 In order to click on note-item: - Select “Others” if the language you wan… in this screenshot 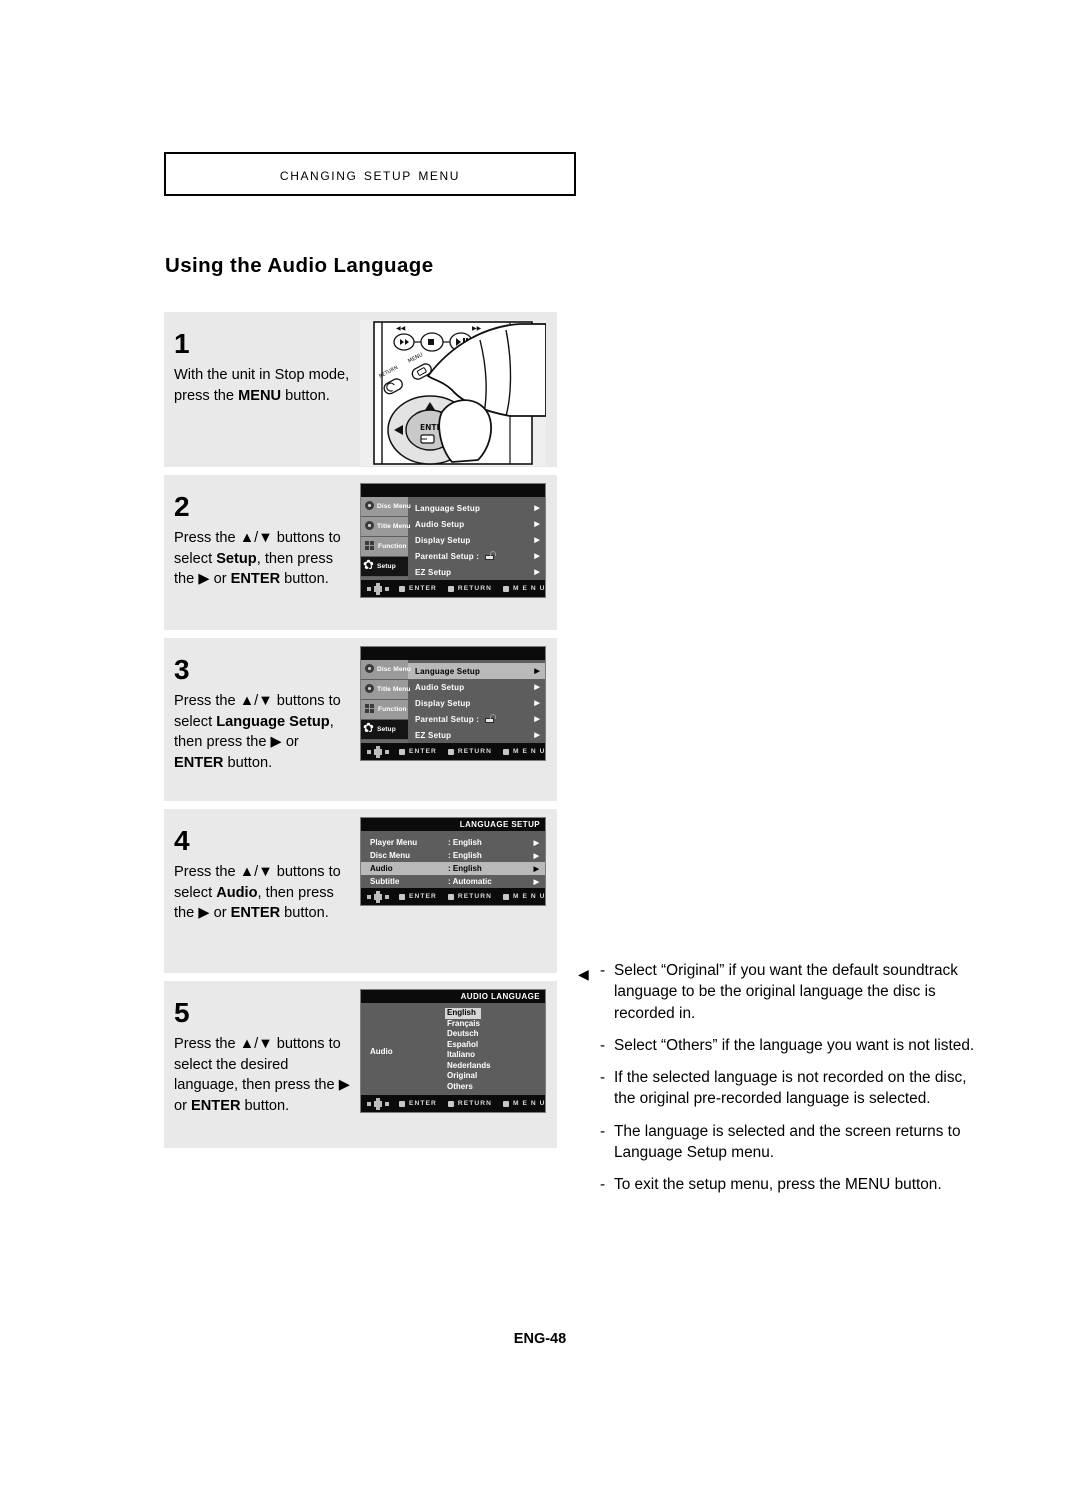, I will do `click(778, 1045)`.